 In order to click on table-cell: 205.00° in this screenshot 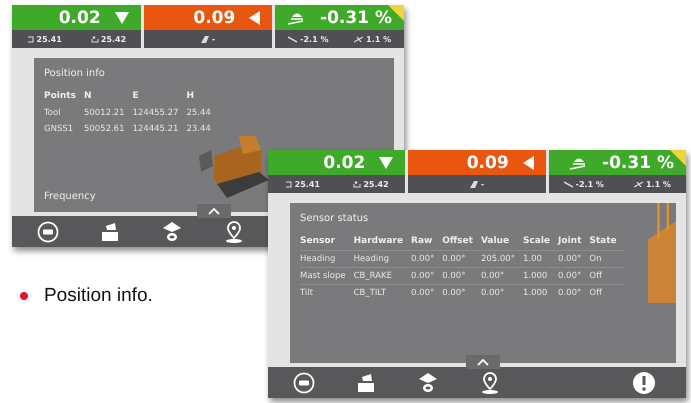, I will do `click(501, 259)`.